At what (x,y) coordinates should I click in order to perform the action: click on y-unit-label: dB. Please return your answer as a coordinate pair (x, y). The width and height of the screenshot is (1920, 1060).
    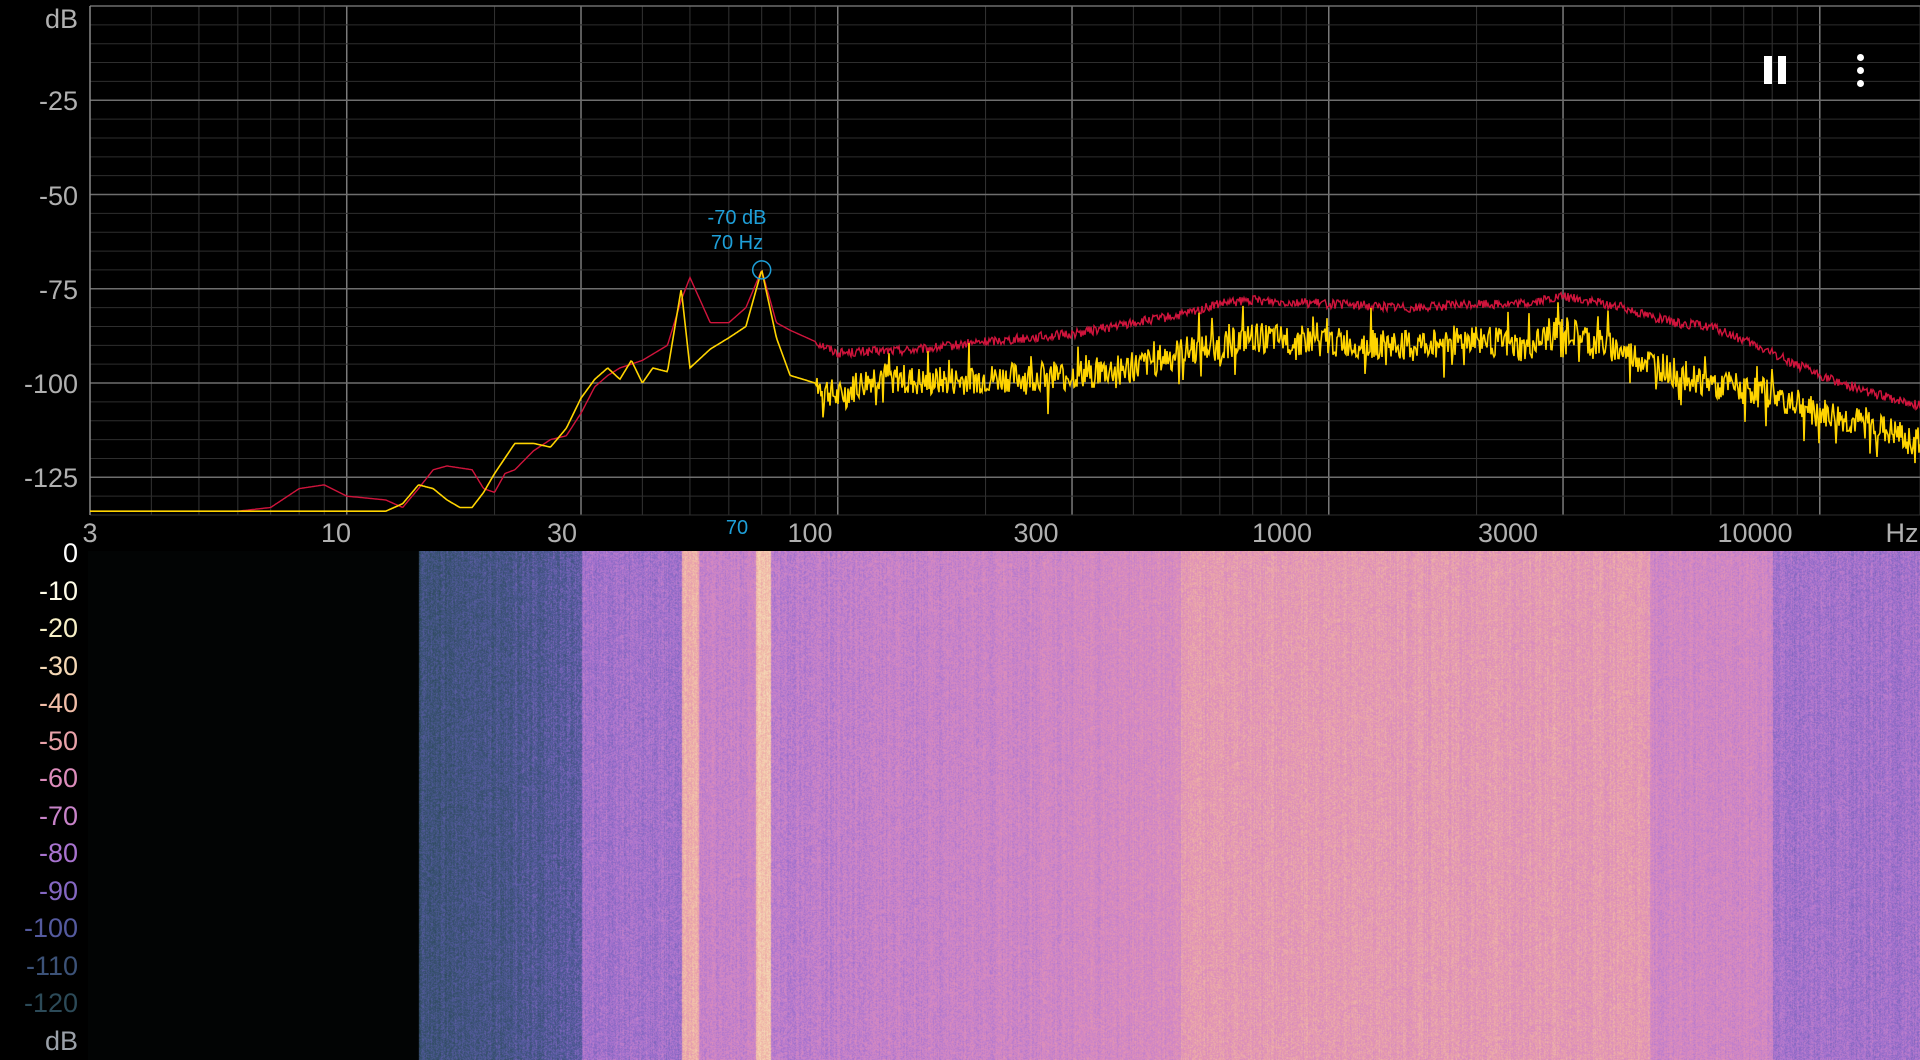
    Looking at the image, I should click on (61, 19).